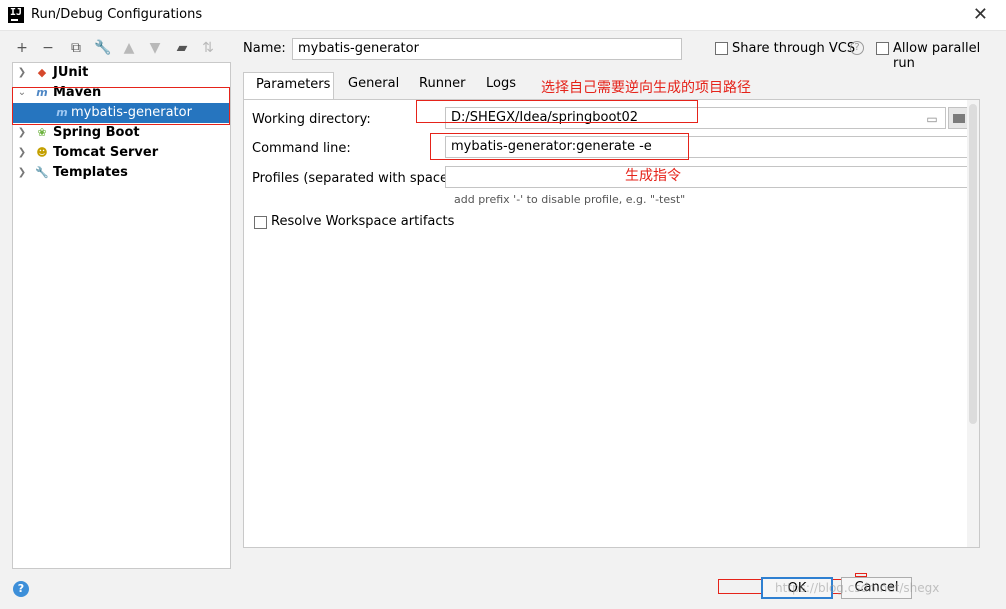 This screenshot has height=609, width=1006. Describe the element at coordinates (301, 148) in the screenshot. I see `command-line-label: Command line:` at that location.